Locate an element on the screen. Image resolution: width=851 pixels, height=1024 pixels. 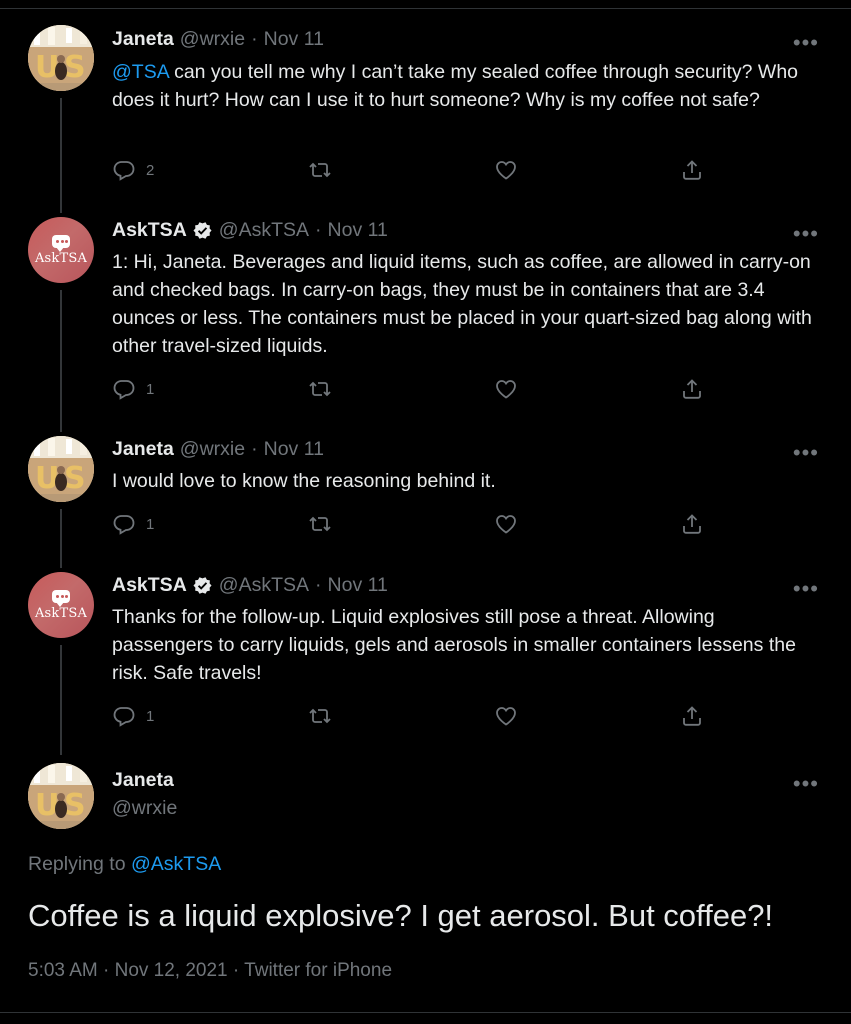
replying-handle: @AskTSA is located at coordinates (176, 864).